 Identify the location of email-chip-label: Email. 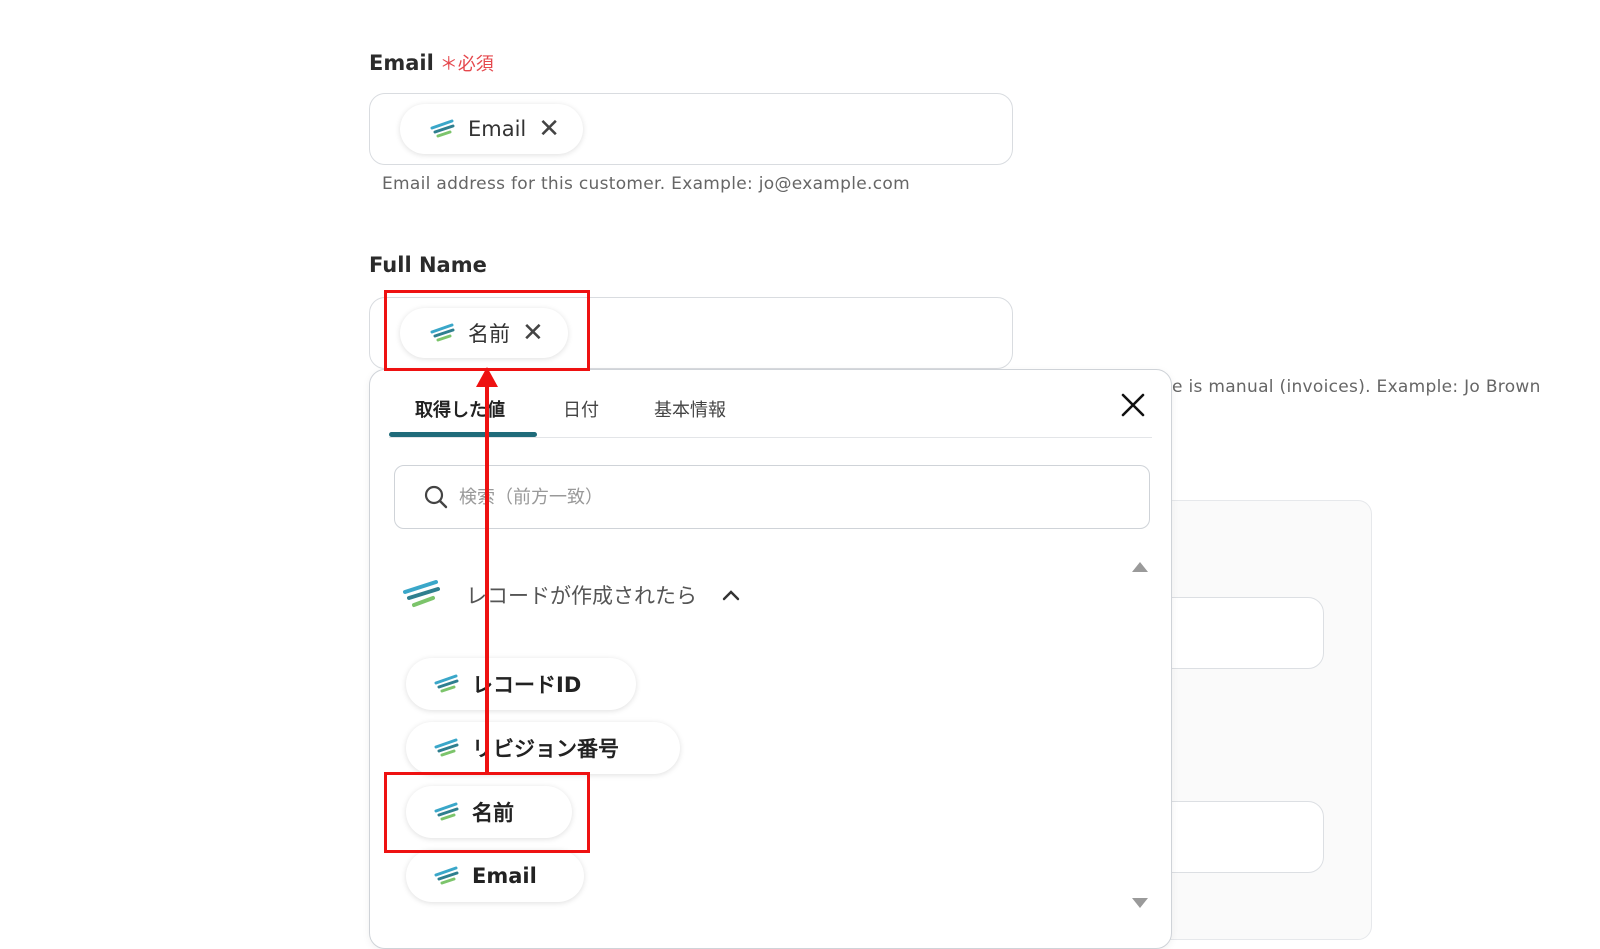
(497, 129).